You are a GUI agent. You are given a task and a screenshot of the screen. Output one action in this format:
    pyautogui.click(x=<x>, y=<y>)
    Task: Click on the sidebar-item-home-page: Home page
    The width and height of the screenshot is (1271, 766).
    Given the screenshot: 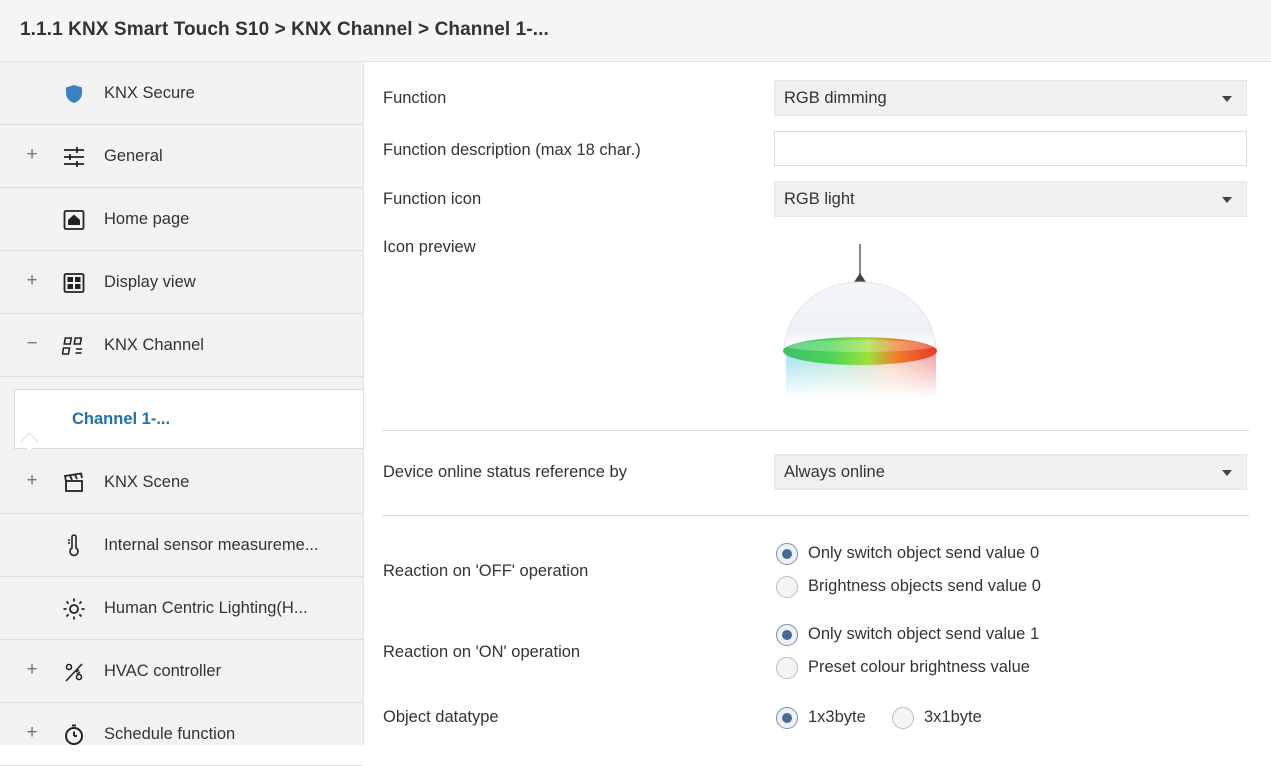 What is the action you would take?
    pyautogui.click(x=181, y=219)
    